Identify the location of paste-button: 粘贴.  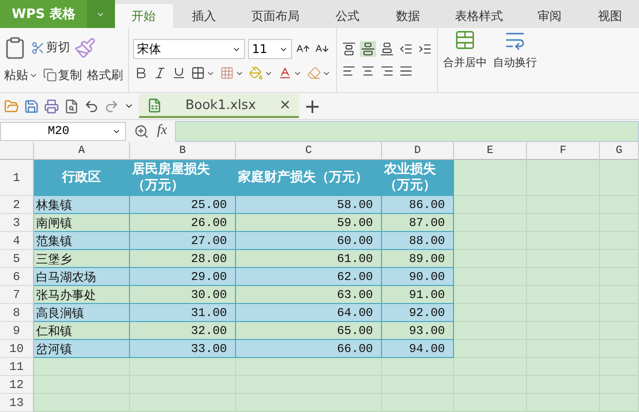
(21, 75).